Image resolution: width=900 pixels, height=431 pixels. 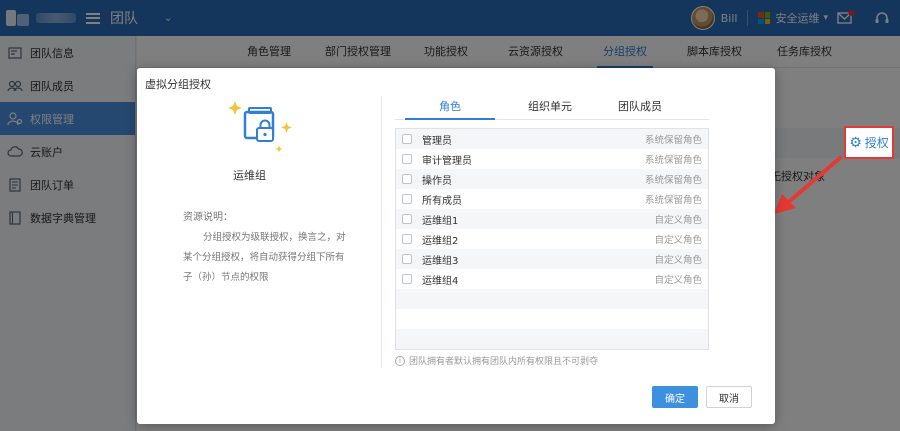 What do you see at coordinates (855, 142) in the screenshot?
I see `gear-icon: ⚙` at bounding box center [855, 142].